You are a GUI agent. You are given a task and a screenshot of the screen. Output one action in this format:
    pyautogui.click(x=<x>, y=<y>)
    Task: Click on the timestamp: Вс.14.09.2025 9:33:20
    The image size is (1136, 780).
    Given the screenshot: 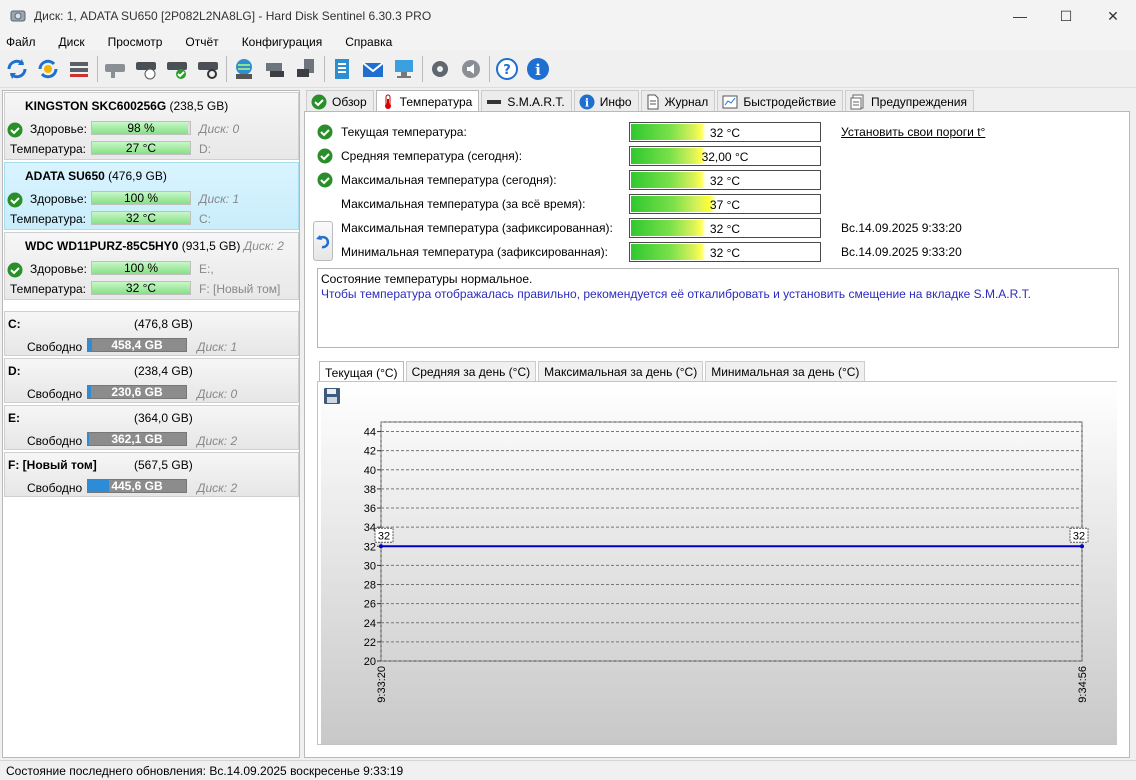 What is the action you would take?
    pyautogui.click(x=901, y=228)
    